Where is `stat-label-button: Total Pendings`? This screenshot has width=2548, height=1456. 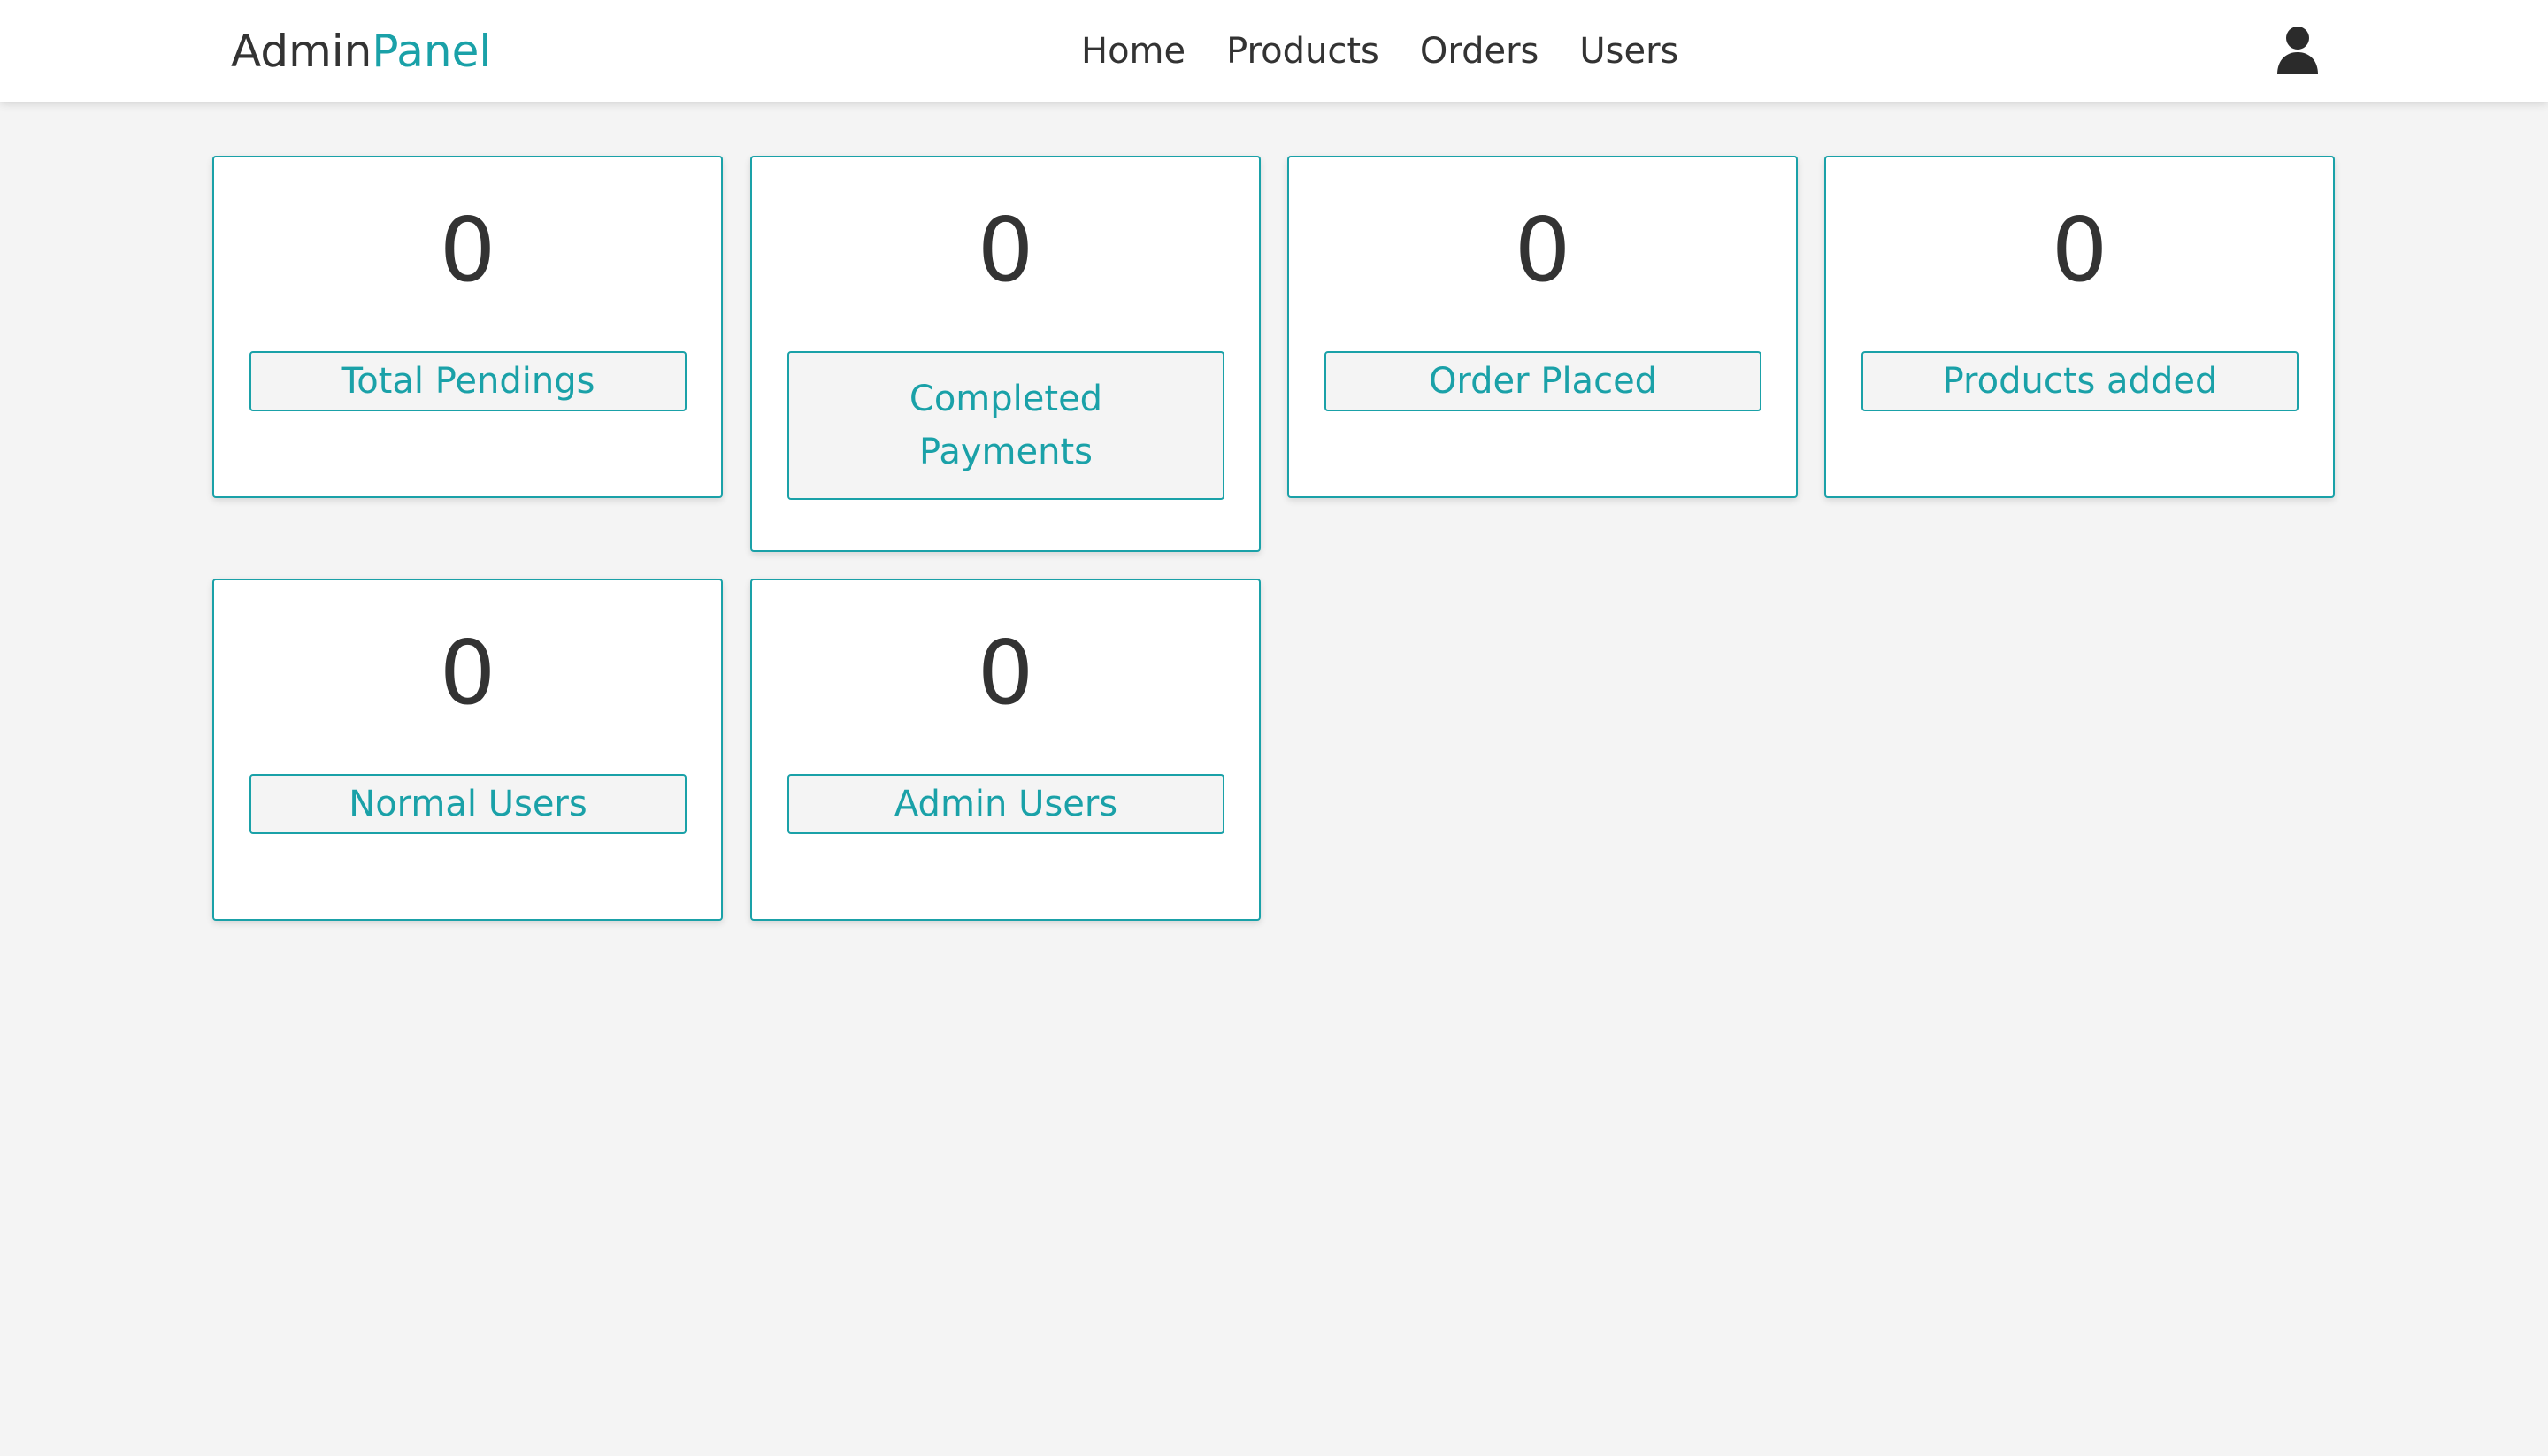
stat-label-button: Total Pendings is located at coordinates (468, 381).